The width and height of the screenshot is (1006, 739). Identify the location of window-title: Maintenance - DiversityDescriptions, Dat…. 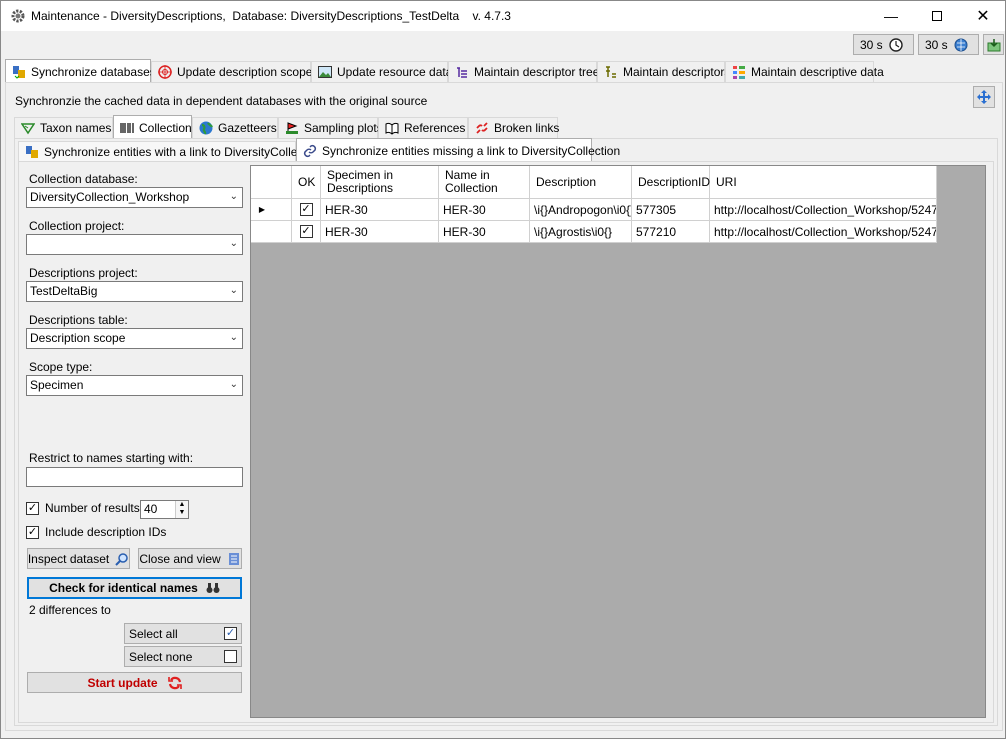
(271, 16).